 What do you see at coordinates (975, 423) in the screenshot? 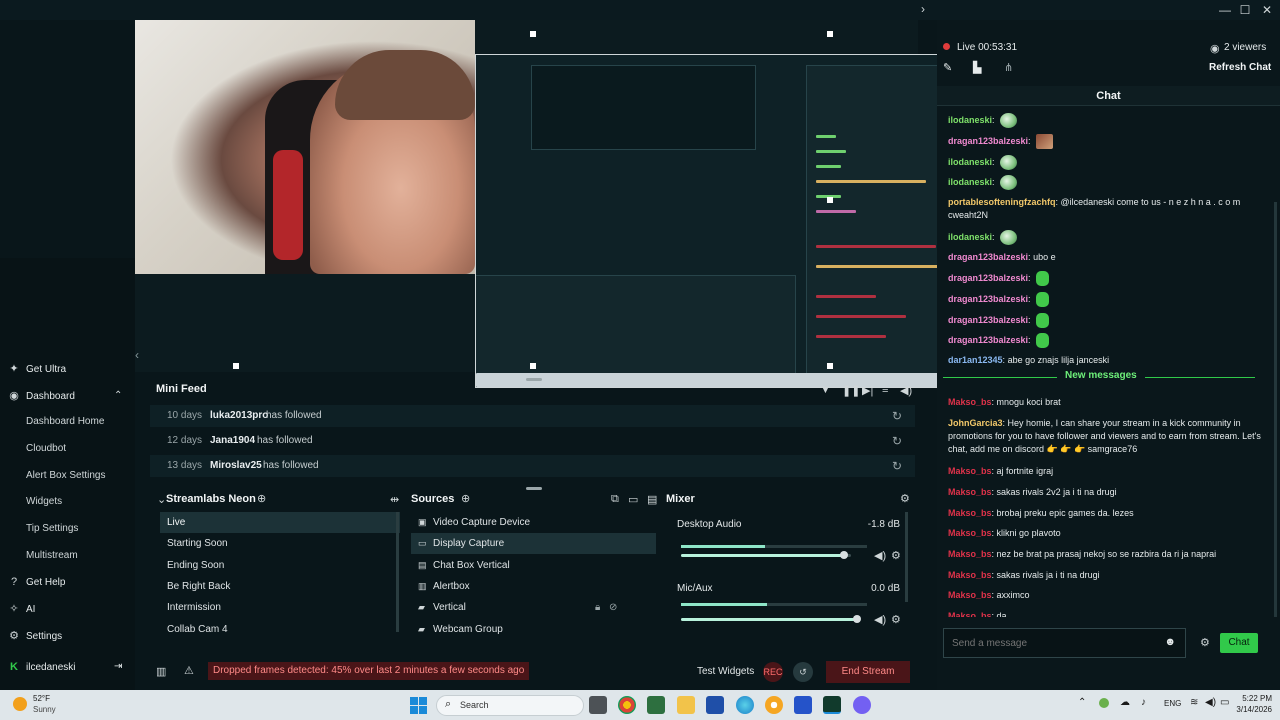
I see `chat-username: JohnGarcia3` at bounding box center [975, 423].